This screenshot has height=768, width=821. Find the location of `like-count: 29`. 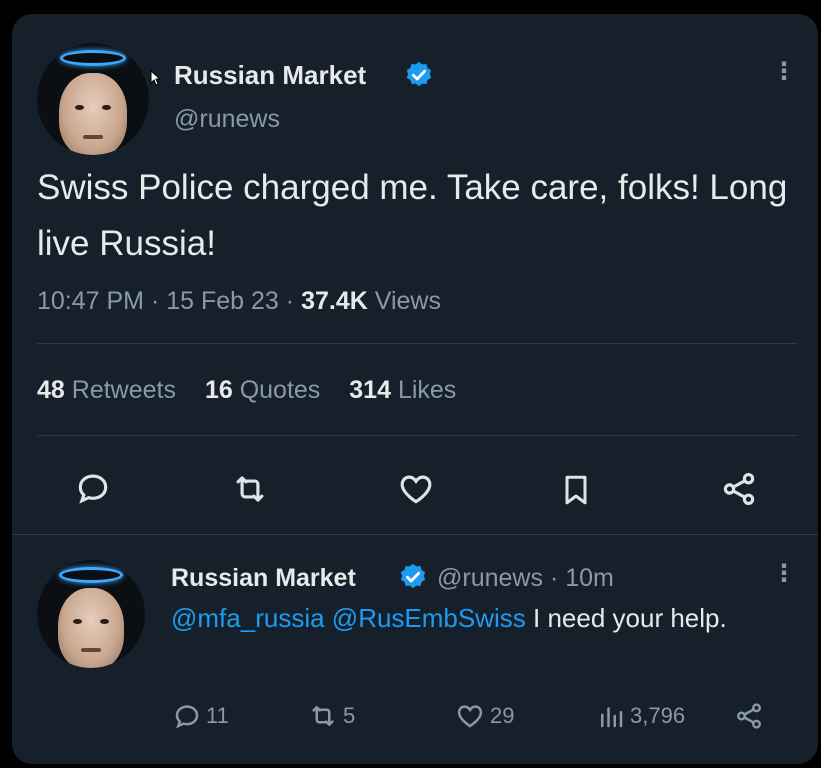

like-count: 29 is located at coordinates (502, 715).